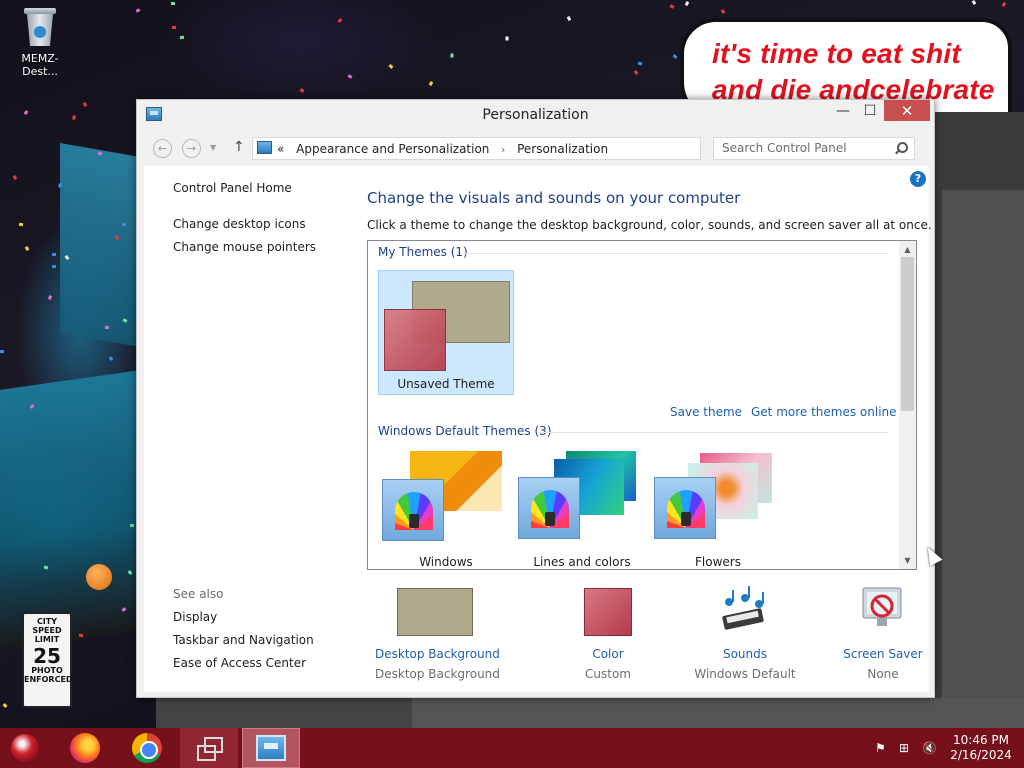  What do you see at coordinates (807, 148) in the screenshot?
I see `search-input` at bounding box center [807, 148].